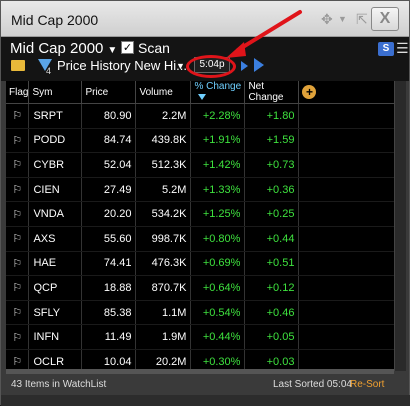 This screenshot has height=406, width=410. Describe the element at coordinates (272, 264) in the screenshot. I see `cell-net-change: +0.51` at that location.